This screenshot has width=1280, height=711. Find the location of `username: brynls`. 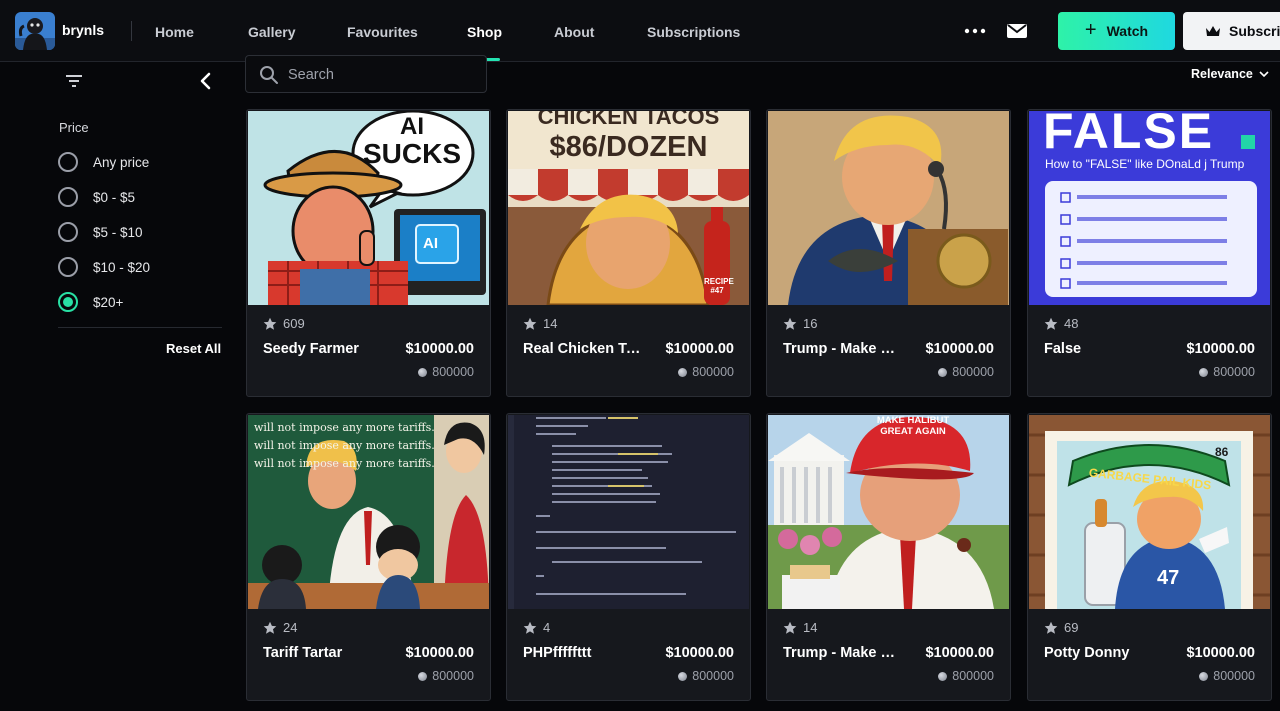

username: brynls is located at coordinates (83, 30).